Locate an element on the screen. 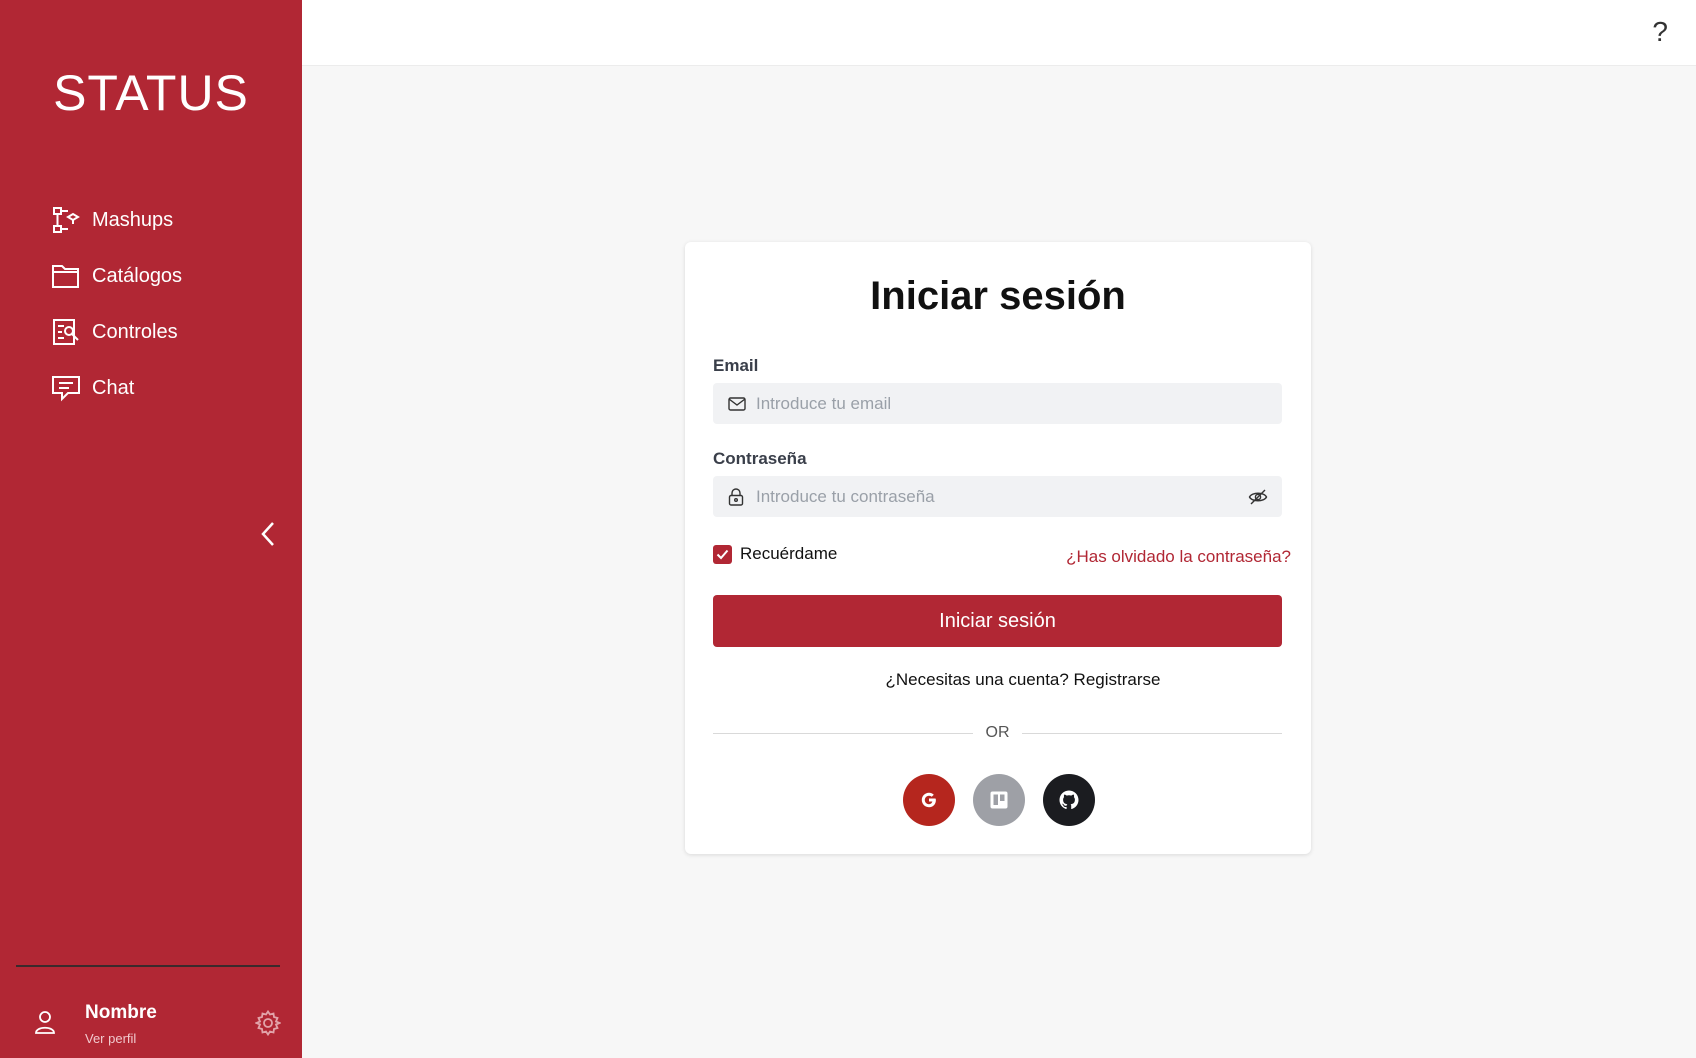 The width and height of the screenshot is (1696, 1058). github-login-button is located at coordinates (1069, 800).